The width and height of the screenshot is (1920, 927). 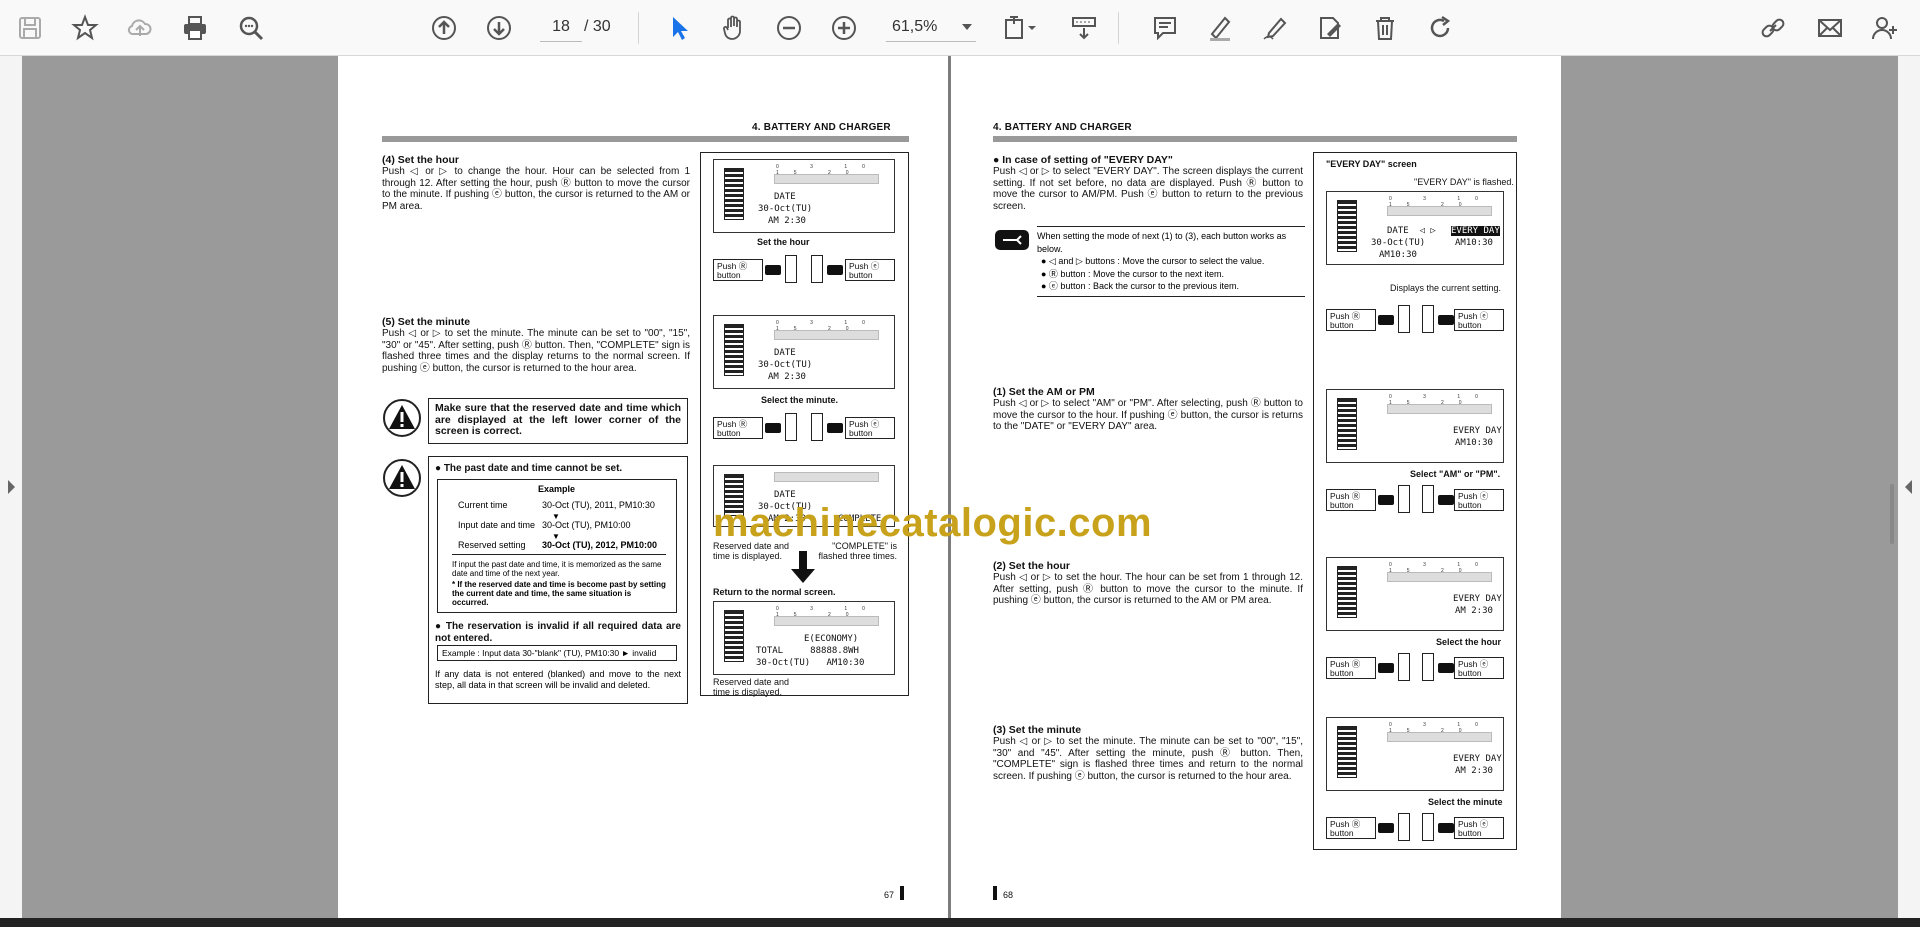 What do you see at coordinates (529, 468) in the screenshot?
I see `caution-title: ● The past date and time cannot be set.` at bounding box center [529, 468].